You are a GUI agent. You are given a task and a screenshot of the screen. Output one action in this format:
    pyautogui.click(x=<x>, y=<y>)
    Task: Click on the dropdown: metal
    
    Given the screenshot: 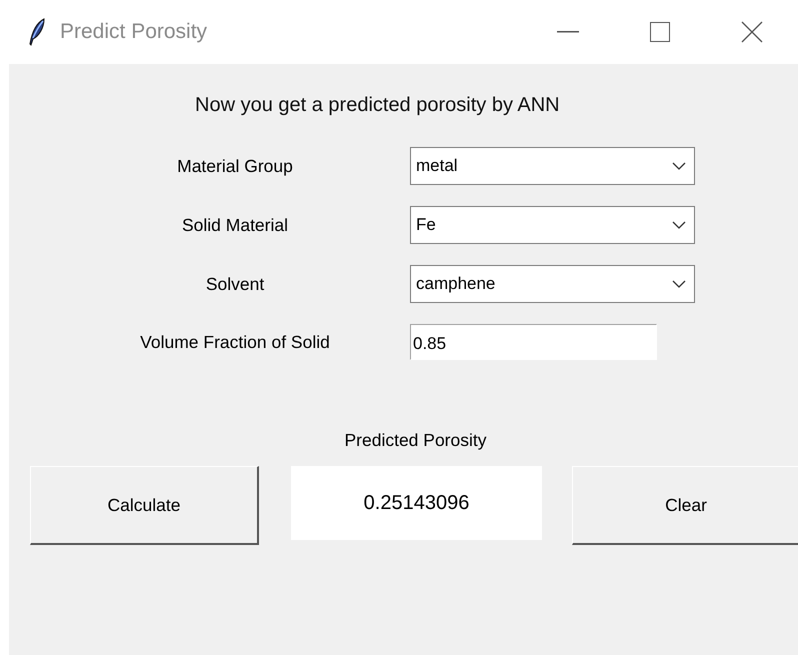 What is the action you would take?
    pyautogui.click(x=552, y=166)
    